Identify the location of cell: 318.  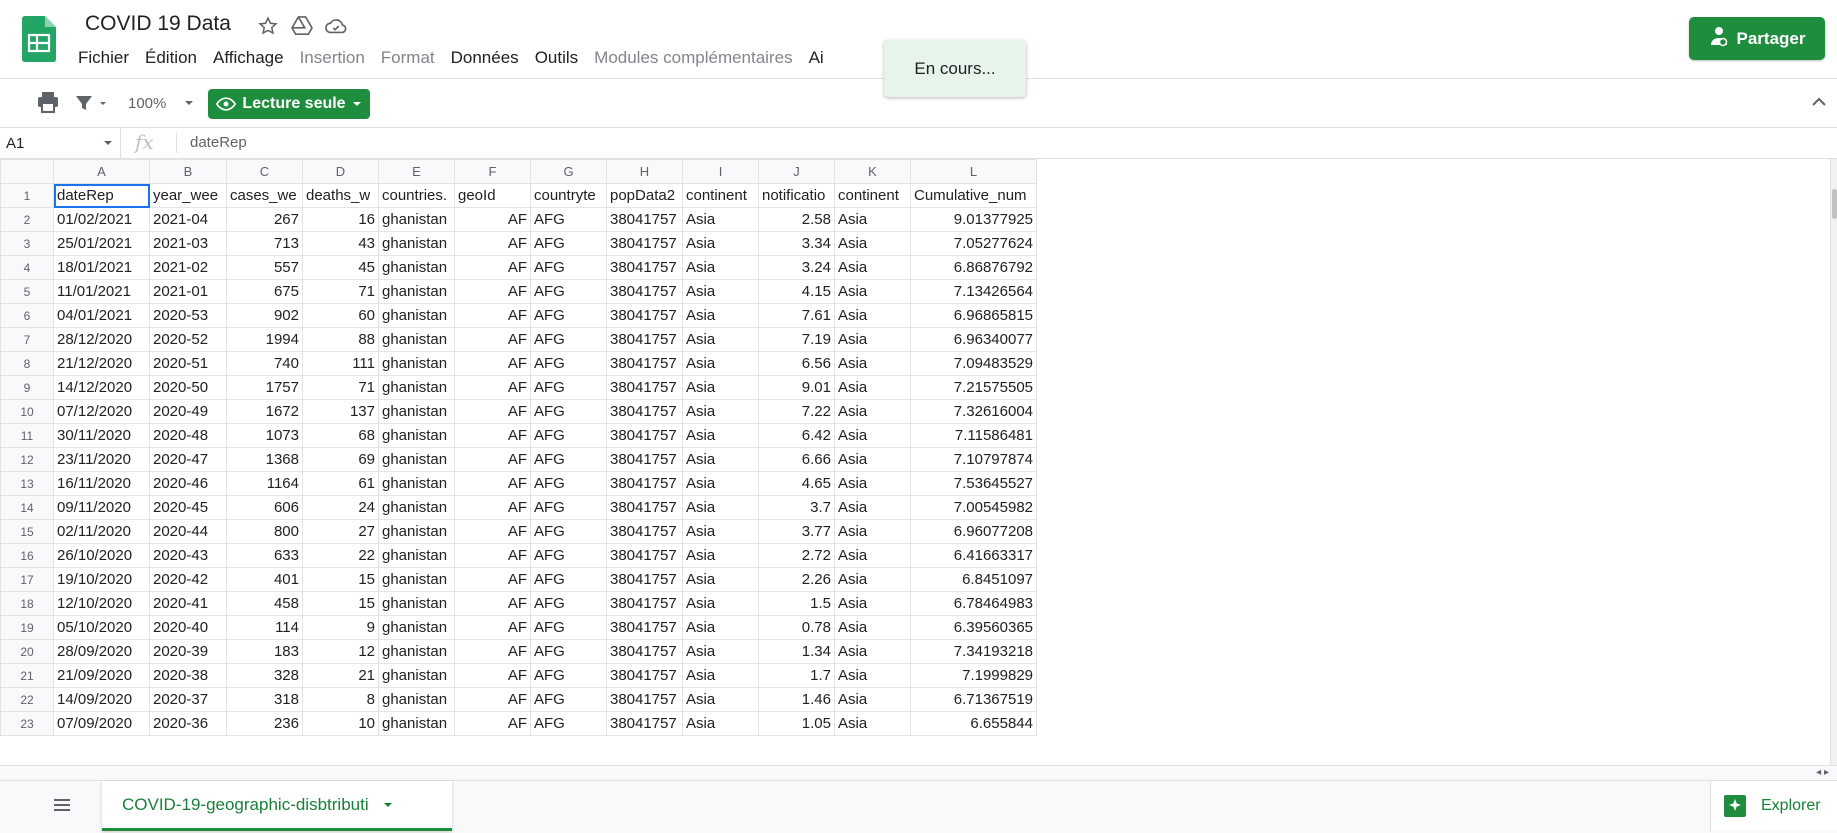
(264, 699).